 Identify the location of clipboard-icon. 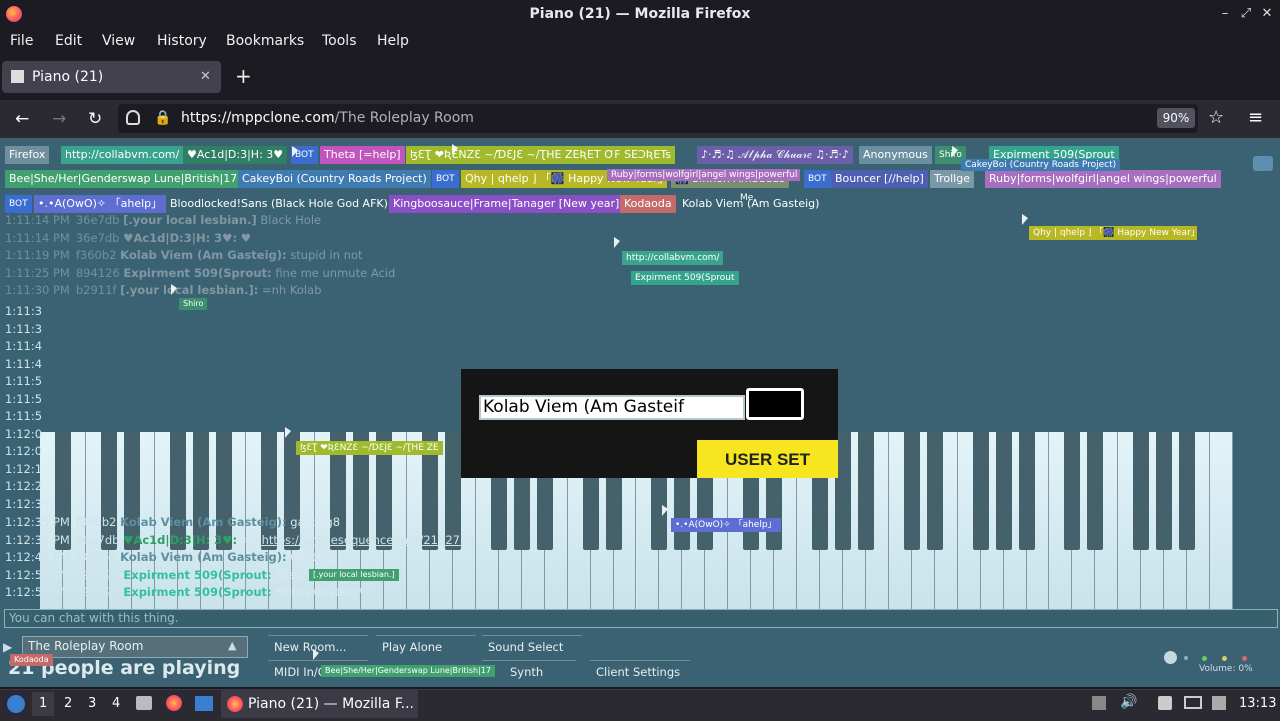
(1165, 703).